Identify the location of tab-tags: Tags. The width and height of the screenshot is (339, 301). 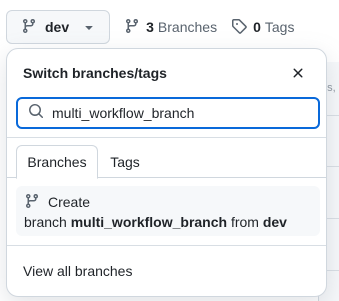
(125, 161).